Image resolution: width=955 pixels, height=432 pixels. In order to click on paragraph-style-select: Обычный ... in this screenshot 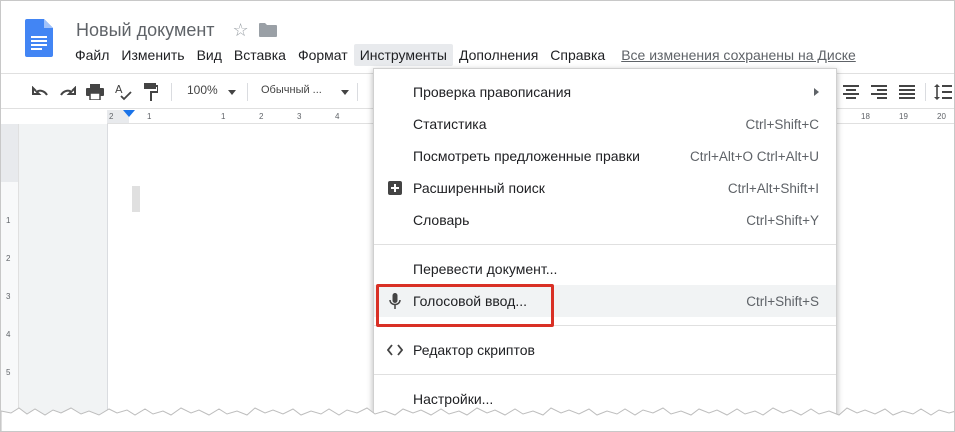, I will do `click(291, 90)`.